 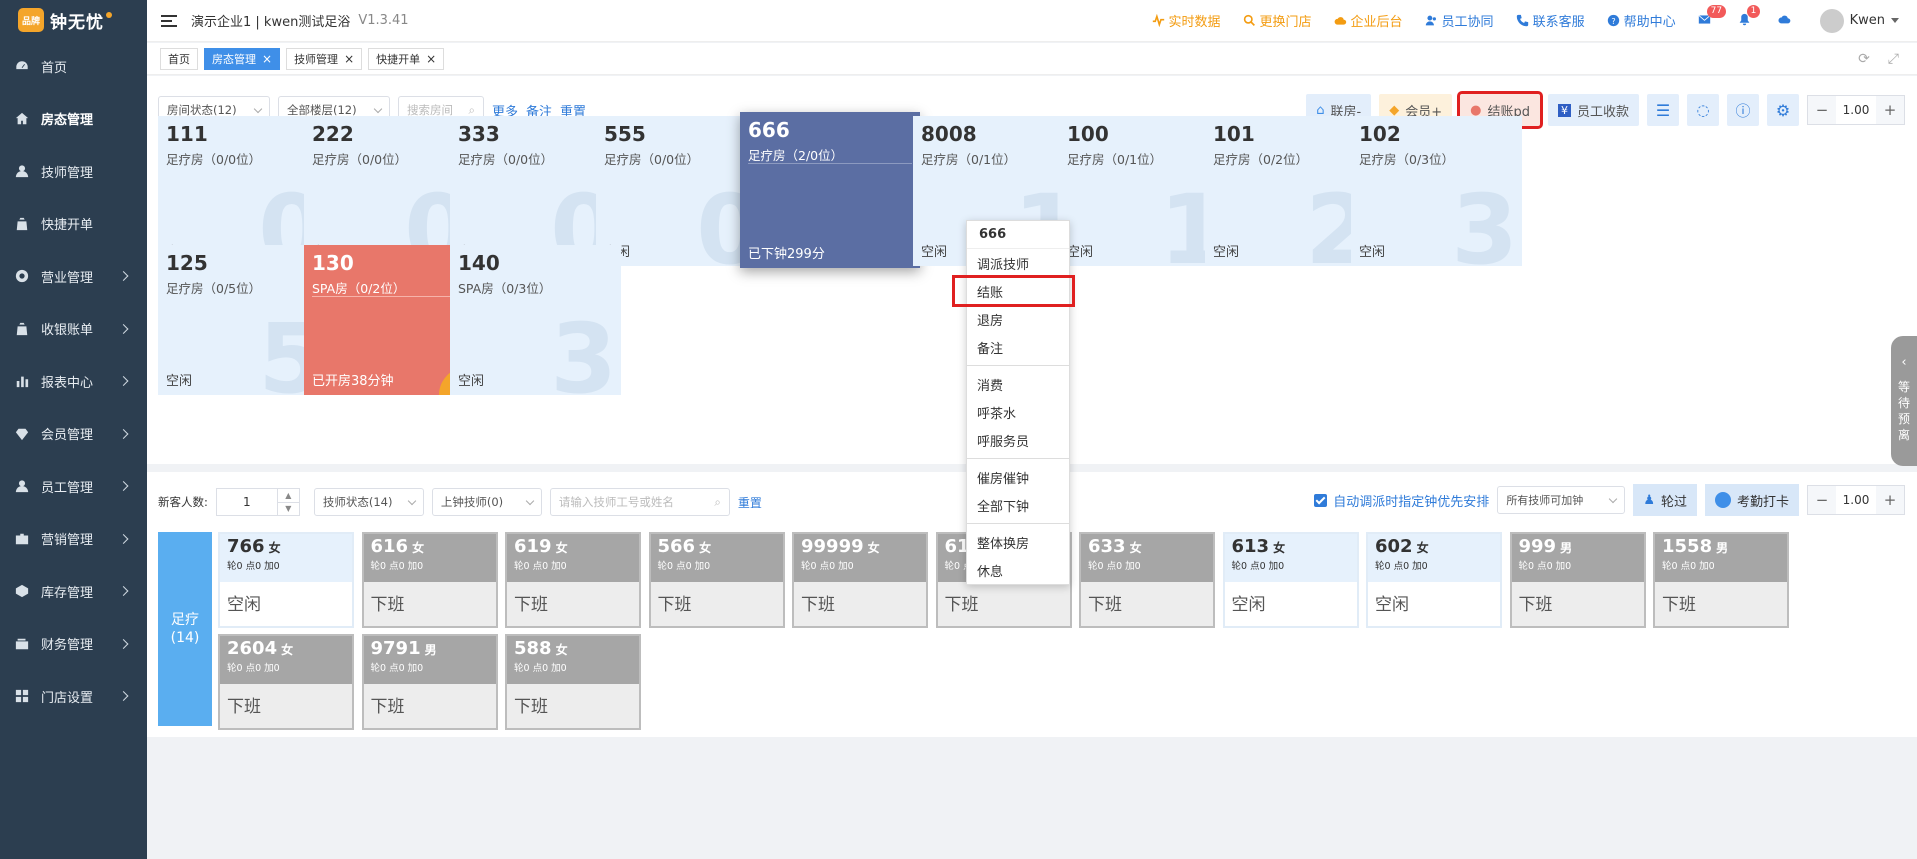 I want to click on fullscreen-icon: ⤢, so click(x=1893, y=59).